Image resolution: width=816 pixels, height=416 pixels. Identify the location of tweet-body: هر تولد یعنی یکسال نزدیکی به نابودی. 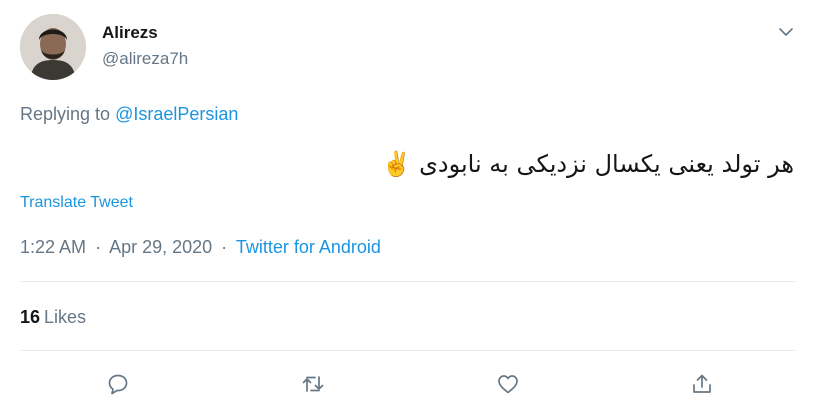
(606, 164).